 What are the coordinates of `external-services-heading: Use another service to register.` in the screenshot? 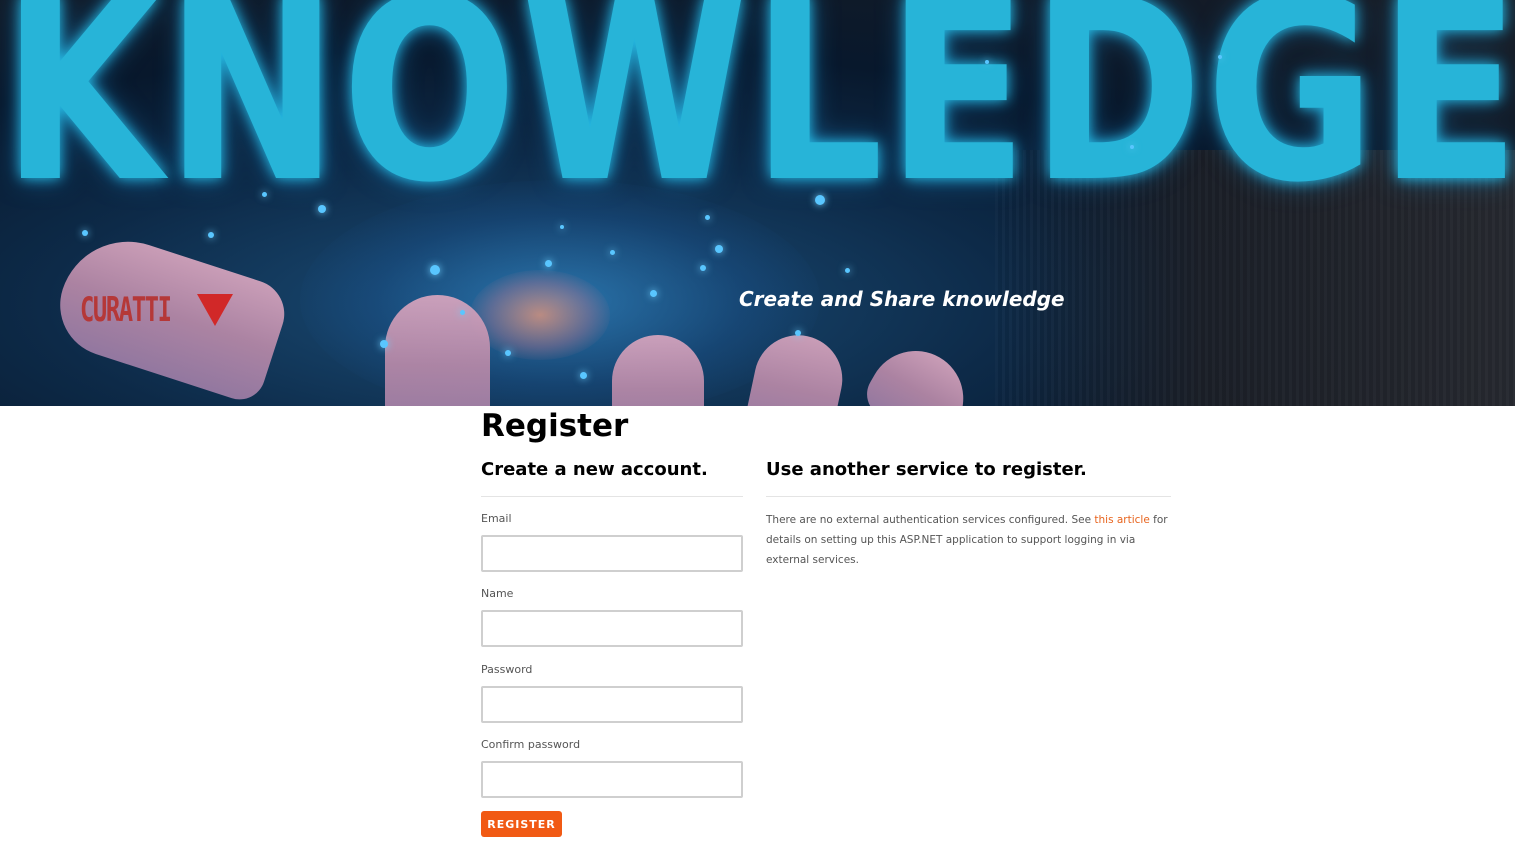 It's located at (926, 469).